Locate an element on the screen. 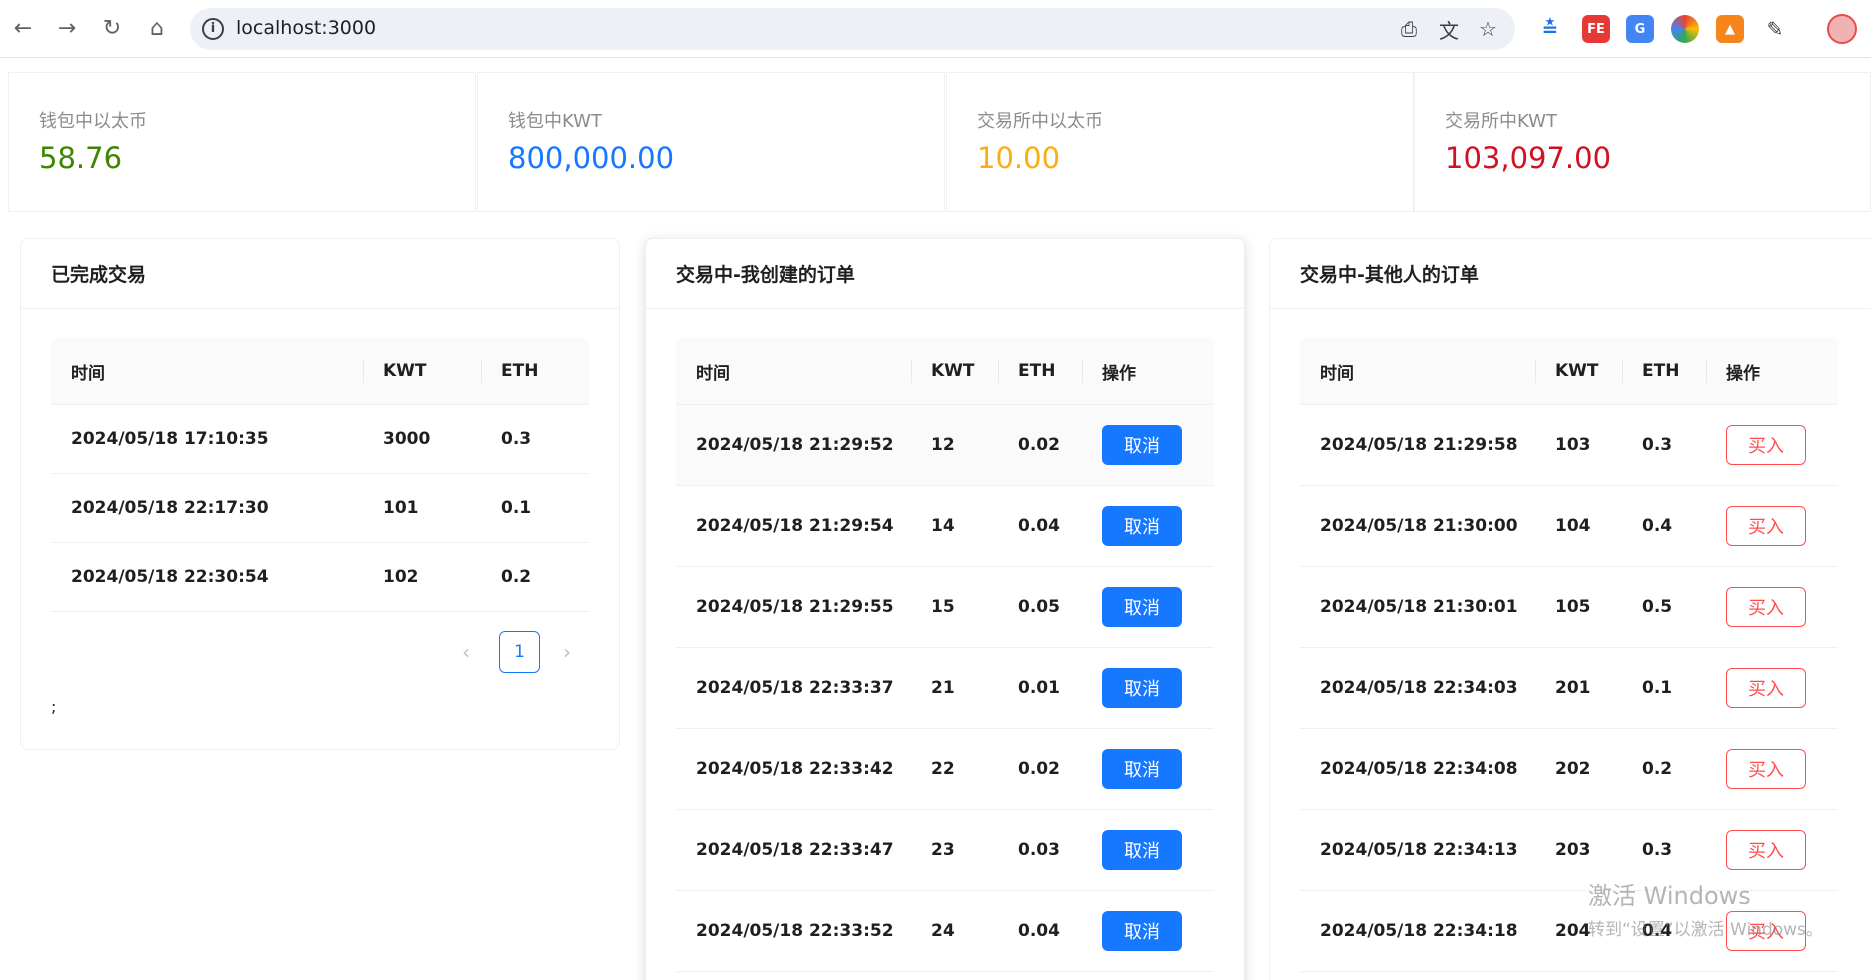 This screenshot has width=1871, height=980. bookmark-star-icon: ☆ is located at coordinates (1488, 29).